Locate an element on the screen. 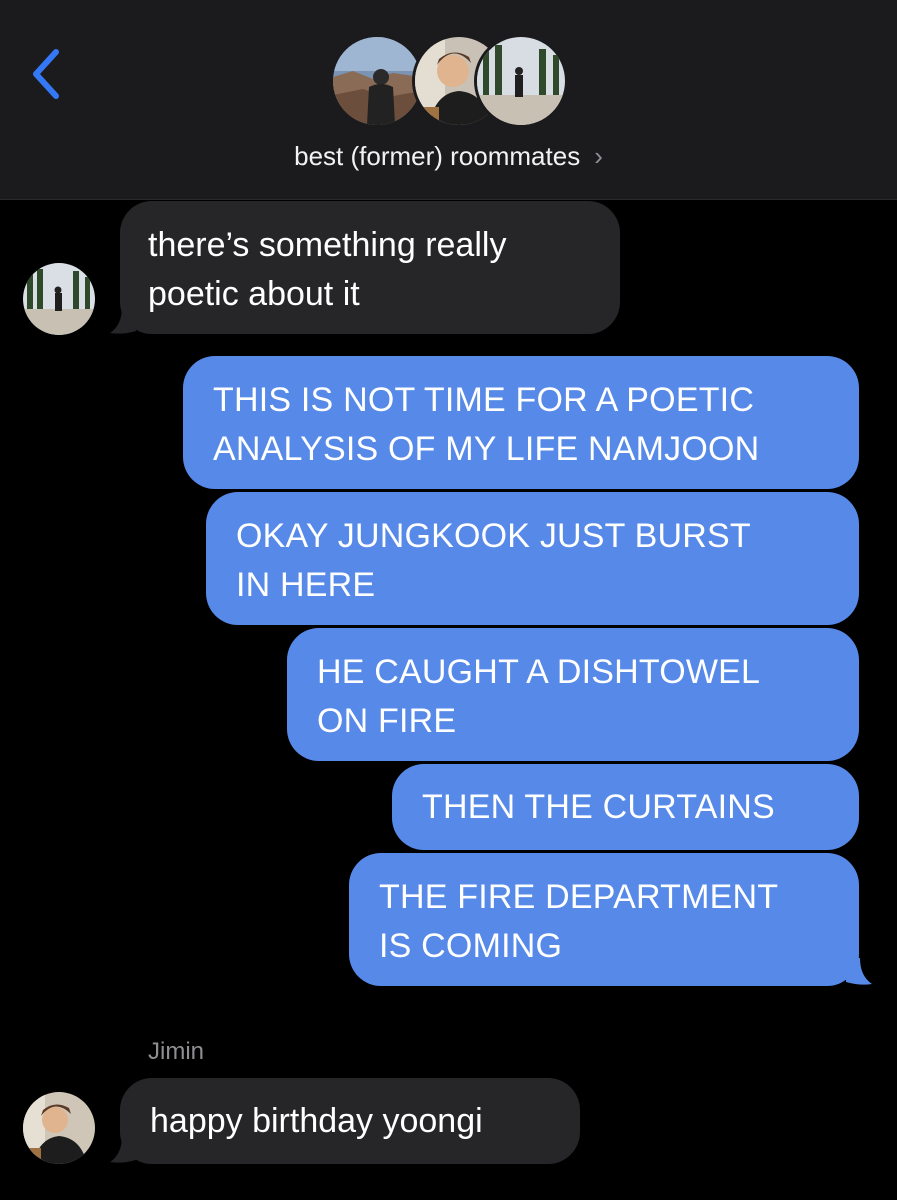  message-bubble-sent: OKAY JUNGKOOK JUST BURST IN HERE is located at coordinates (532, 558).